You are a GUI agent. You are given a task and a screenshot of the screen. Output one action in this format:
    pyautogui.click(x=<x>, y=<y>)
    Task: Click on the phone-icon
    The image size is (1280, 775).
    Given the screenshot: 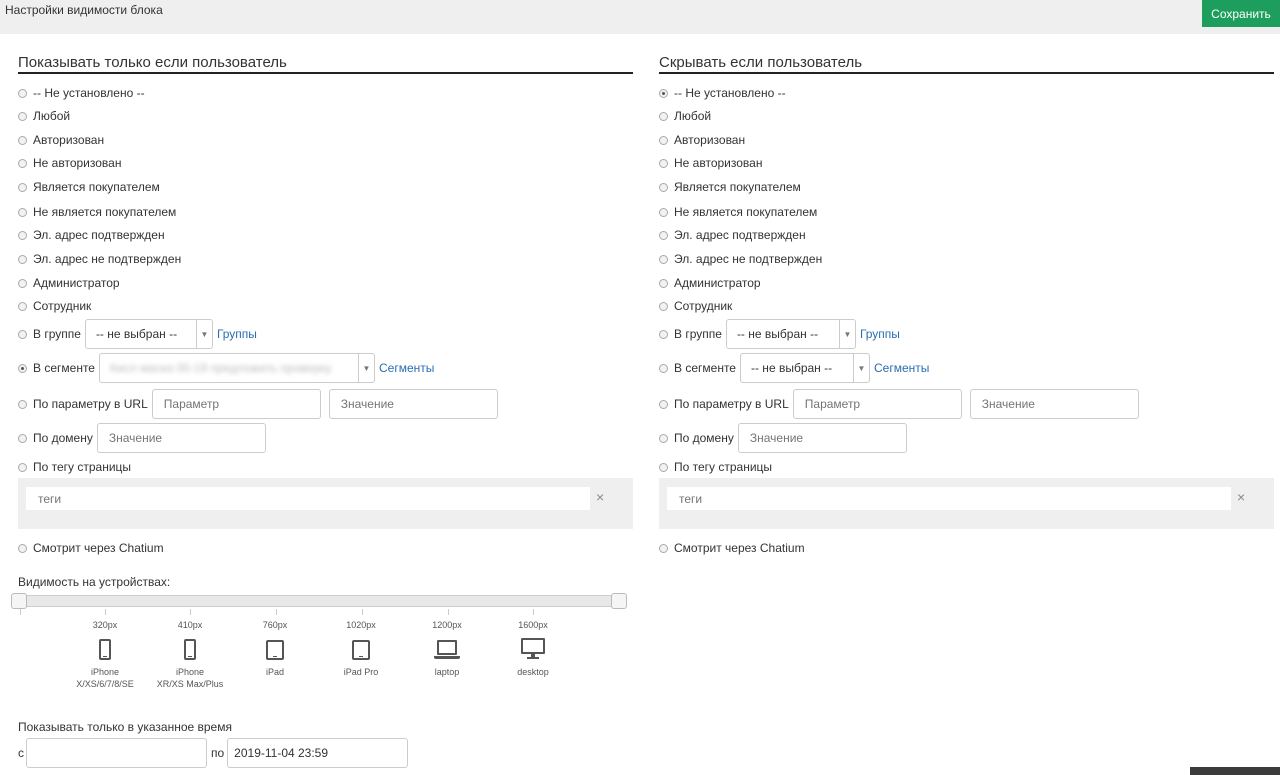 What is the action you would take?
    pyautogui.click(x=105, y=649)
    